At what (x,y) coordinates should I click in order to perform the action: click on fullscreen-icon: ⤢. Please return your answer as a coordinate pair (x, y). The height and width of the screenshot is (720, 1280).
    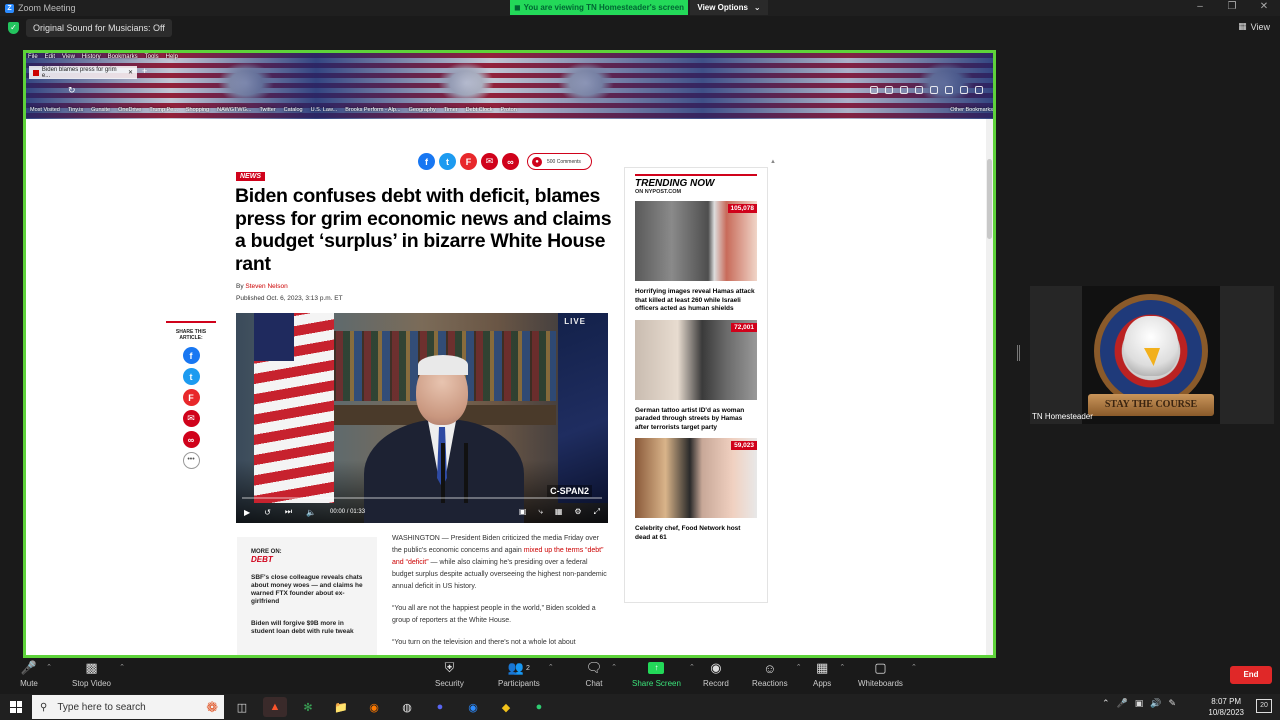
    Looking at the image, I should click on (597, 512).